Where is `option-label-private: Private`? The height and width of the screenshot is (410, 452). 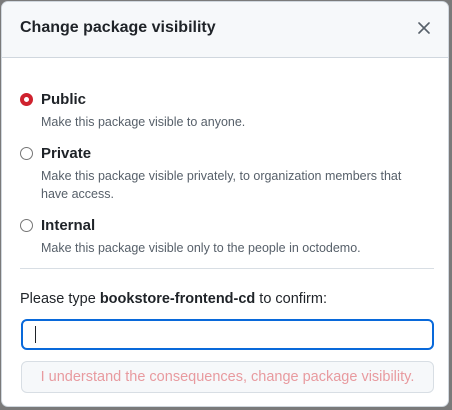
option-label-private: Private is located at coordinates (66, 153).